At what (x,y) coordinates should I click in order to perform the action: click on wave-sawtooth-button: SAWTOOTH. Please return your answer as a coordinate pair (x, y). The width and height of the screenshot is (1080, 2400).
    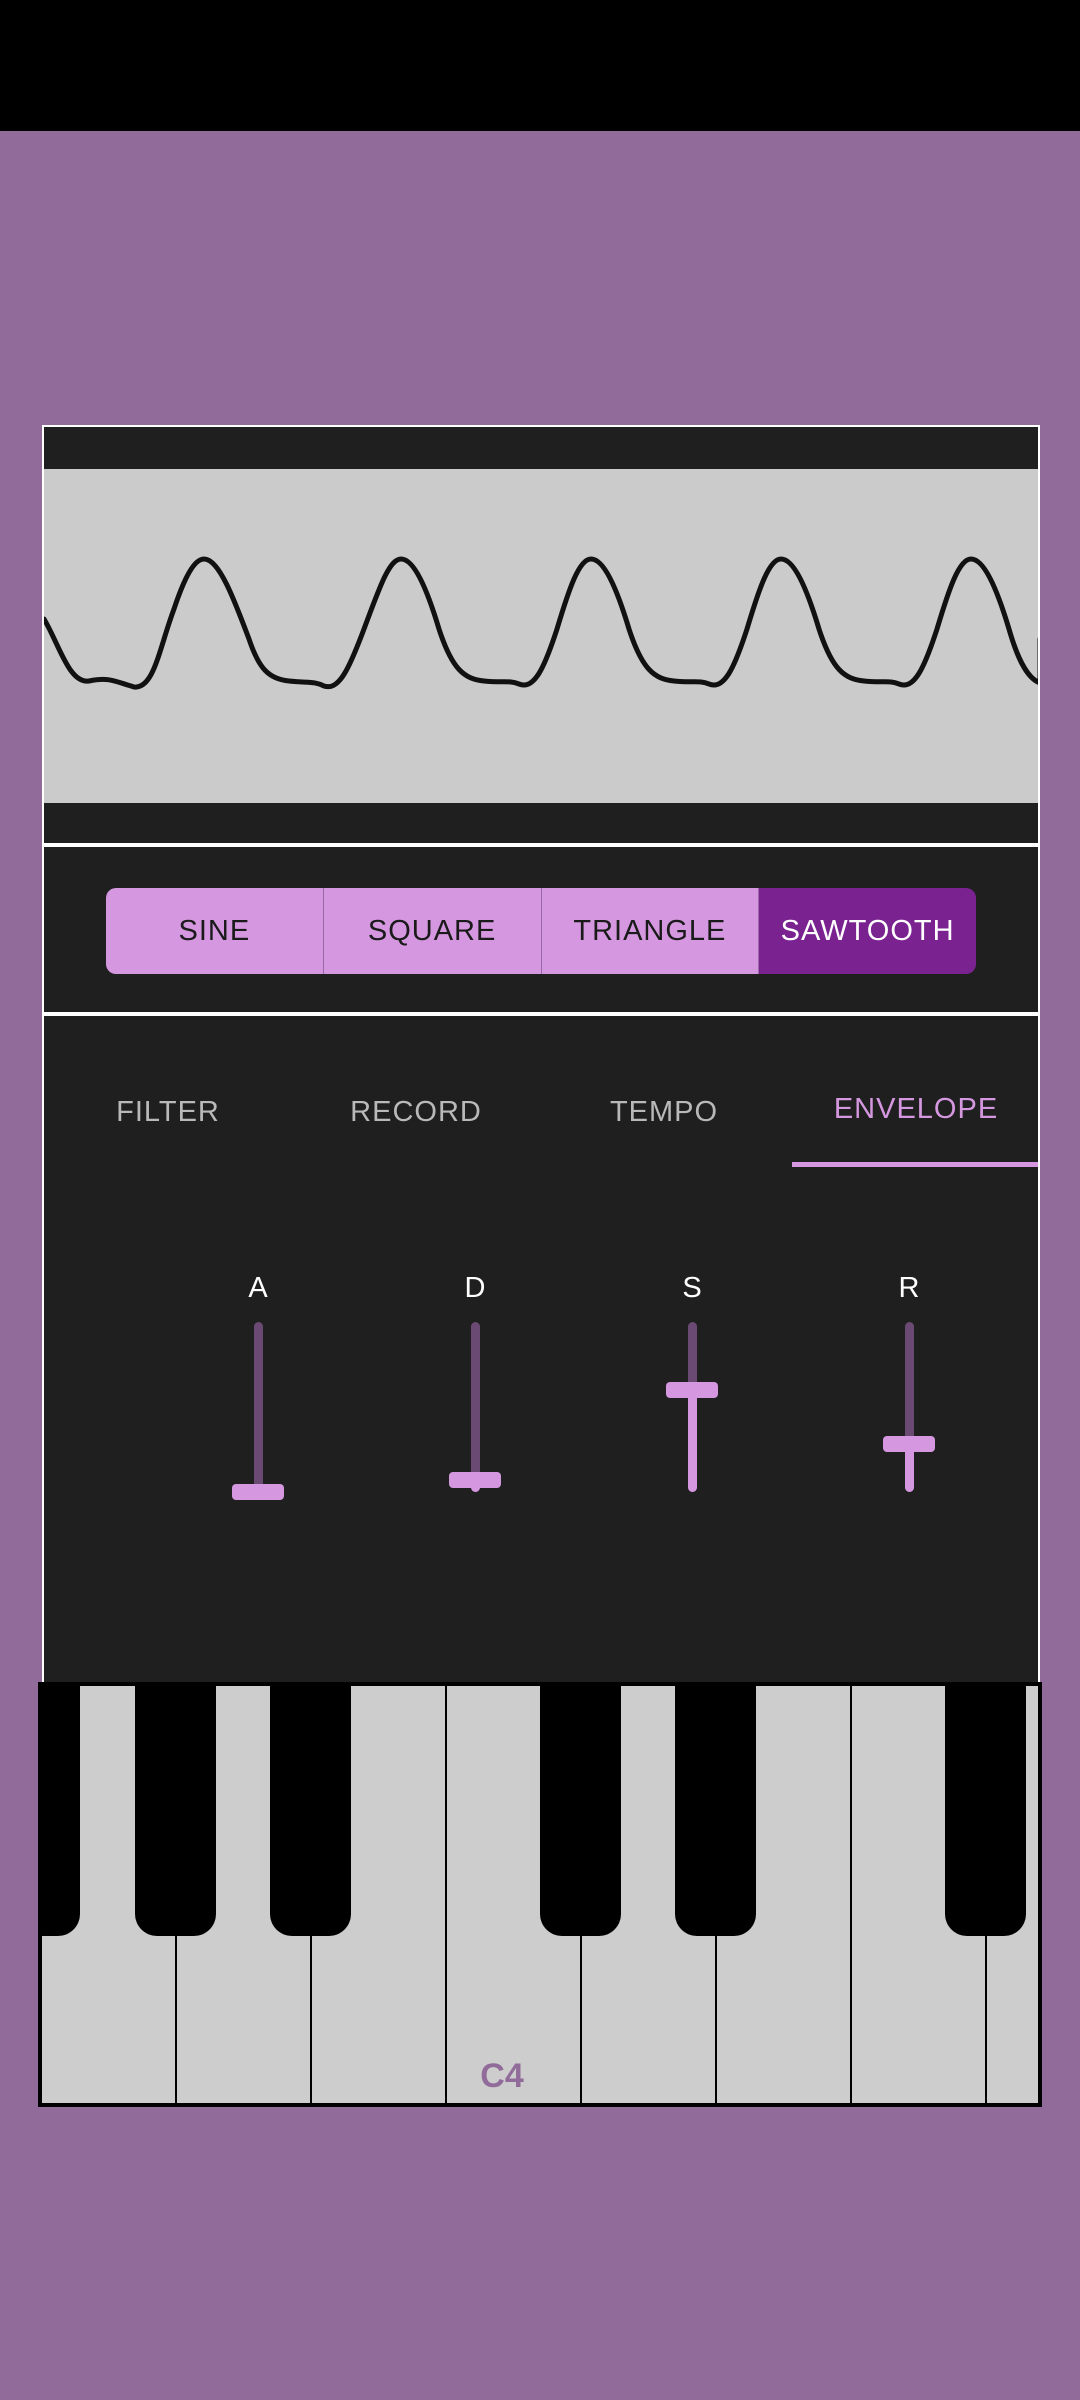
    Looking at the image, I should click on (867, 931).